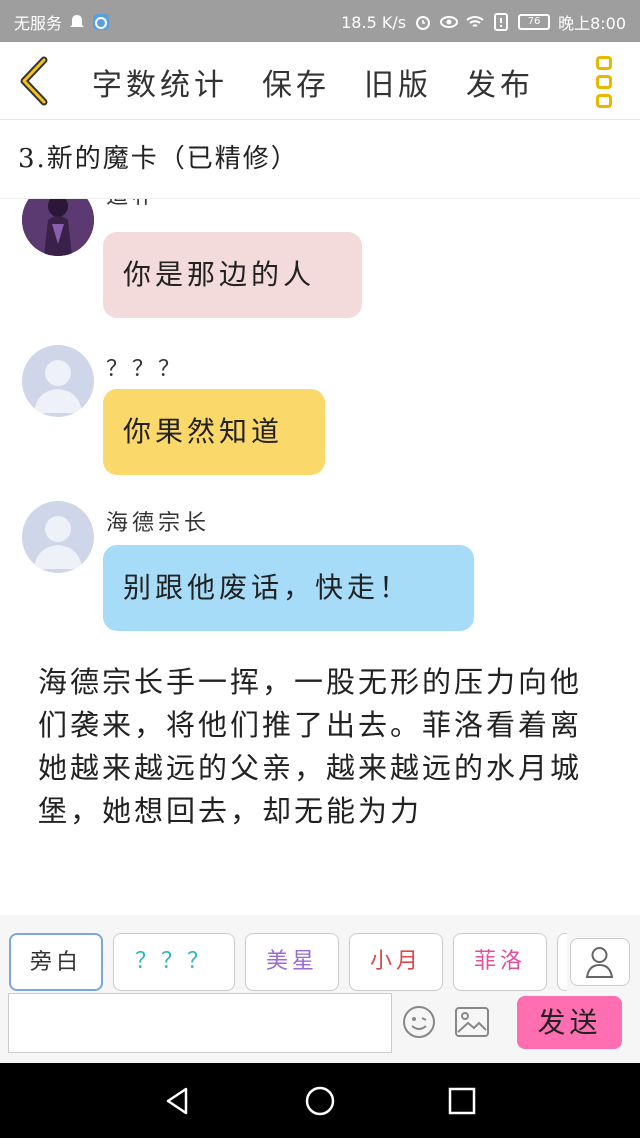  Describe the element at coordinates (38, 23) in the screenshot. I see `carrier-label: 无服务` at that location.